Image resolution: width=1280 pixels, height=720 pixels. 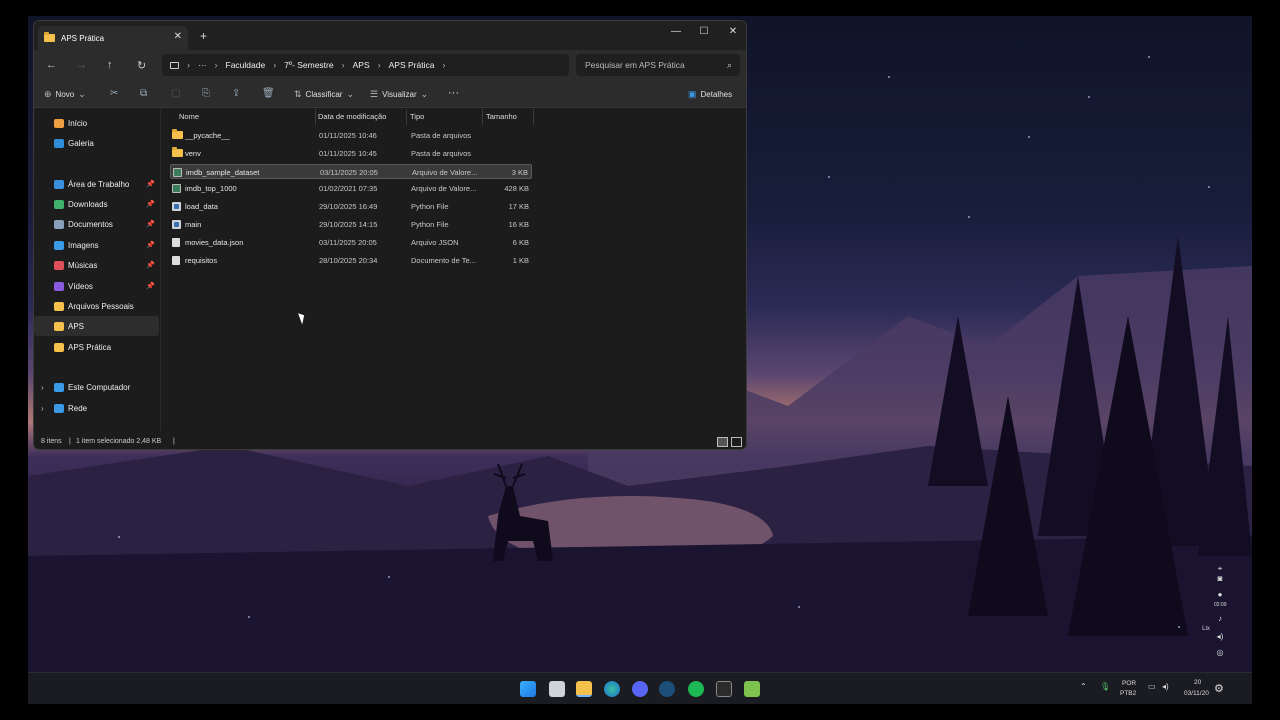 I want to click on sort-label: Classificar, so click(x=324, y=94).